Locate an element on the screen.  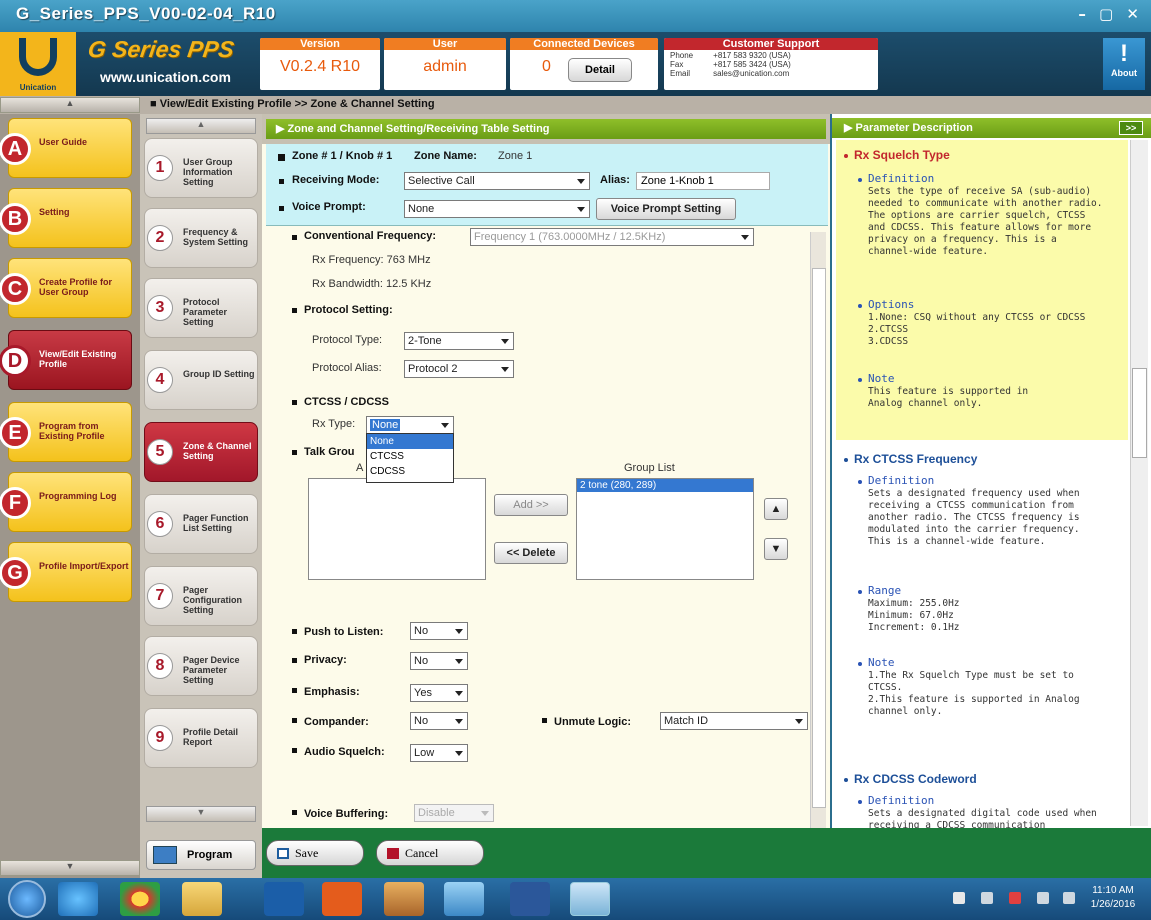
chrome-icon is located at coordinates (140, 899).